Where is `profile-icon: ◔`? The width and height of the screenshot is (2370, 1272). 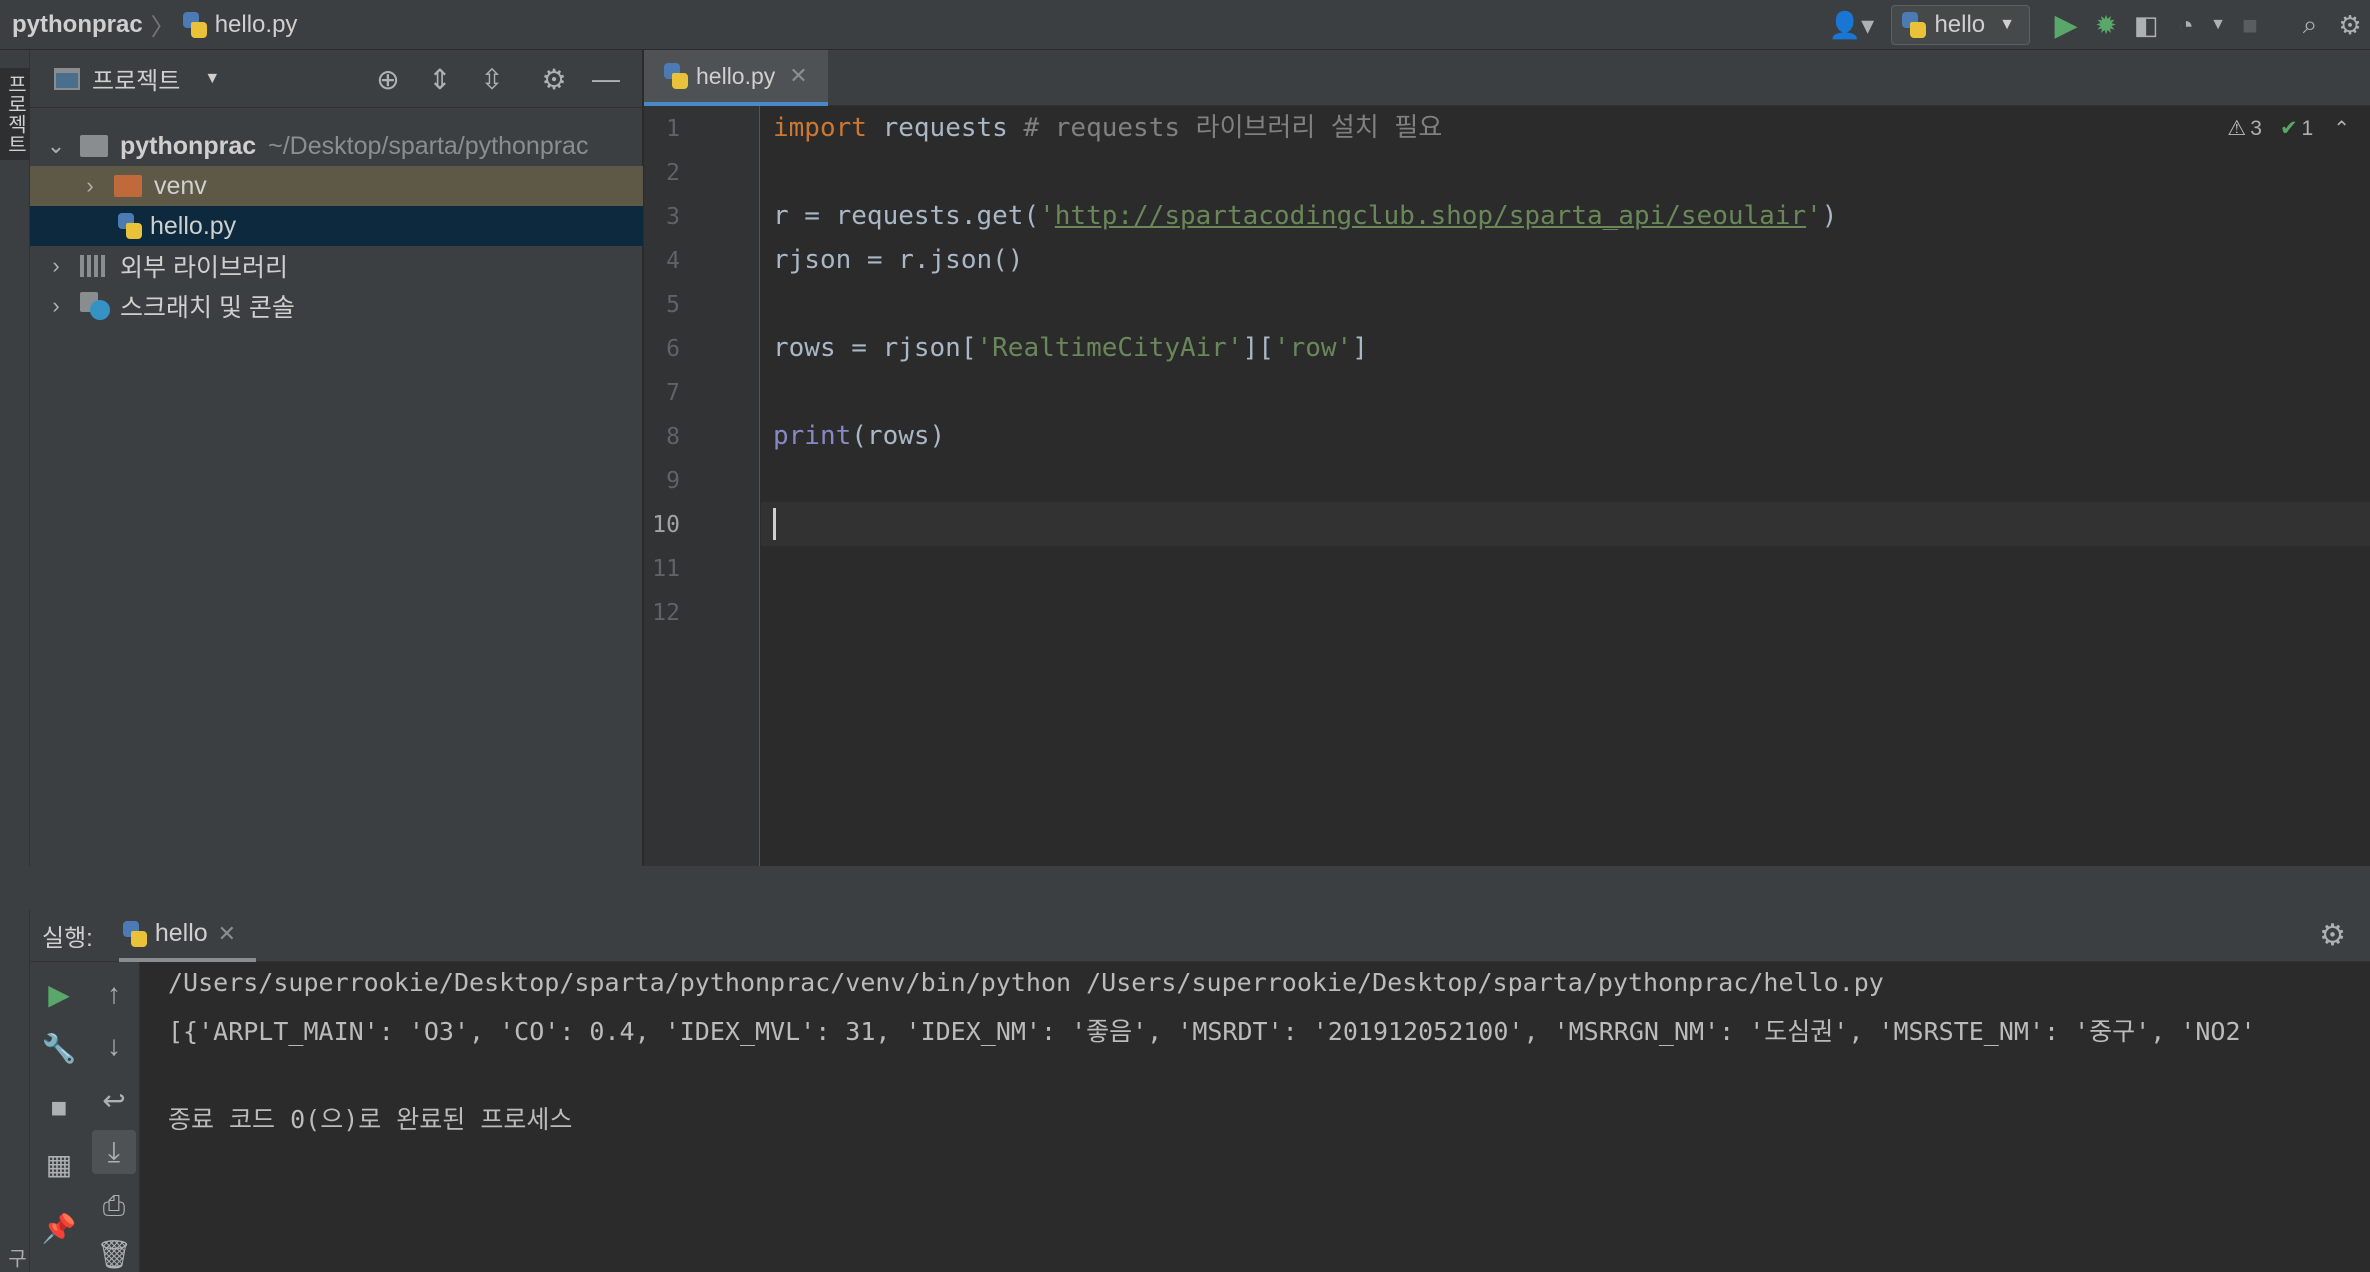 profile-icon: ◔ is located at coordinates (2186, 25).